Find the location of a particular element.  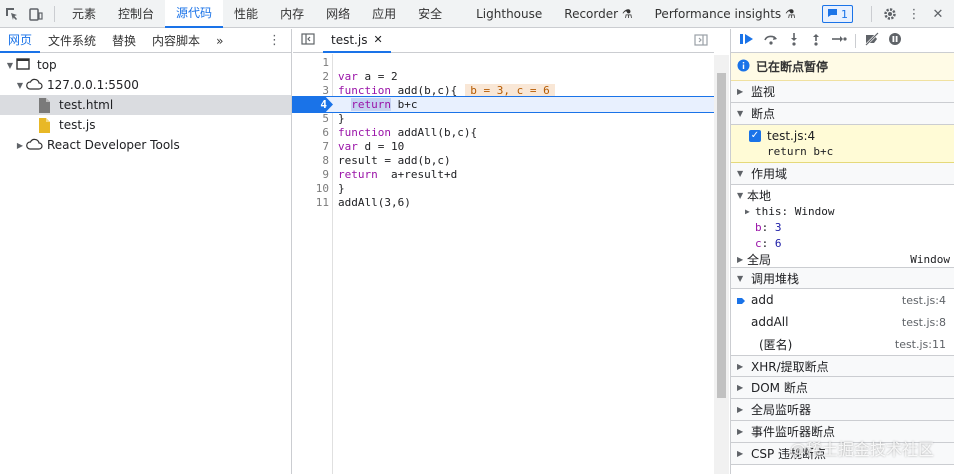

code-line: 6 function addAll(b,c){ is located at coordinates (503, 132).